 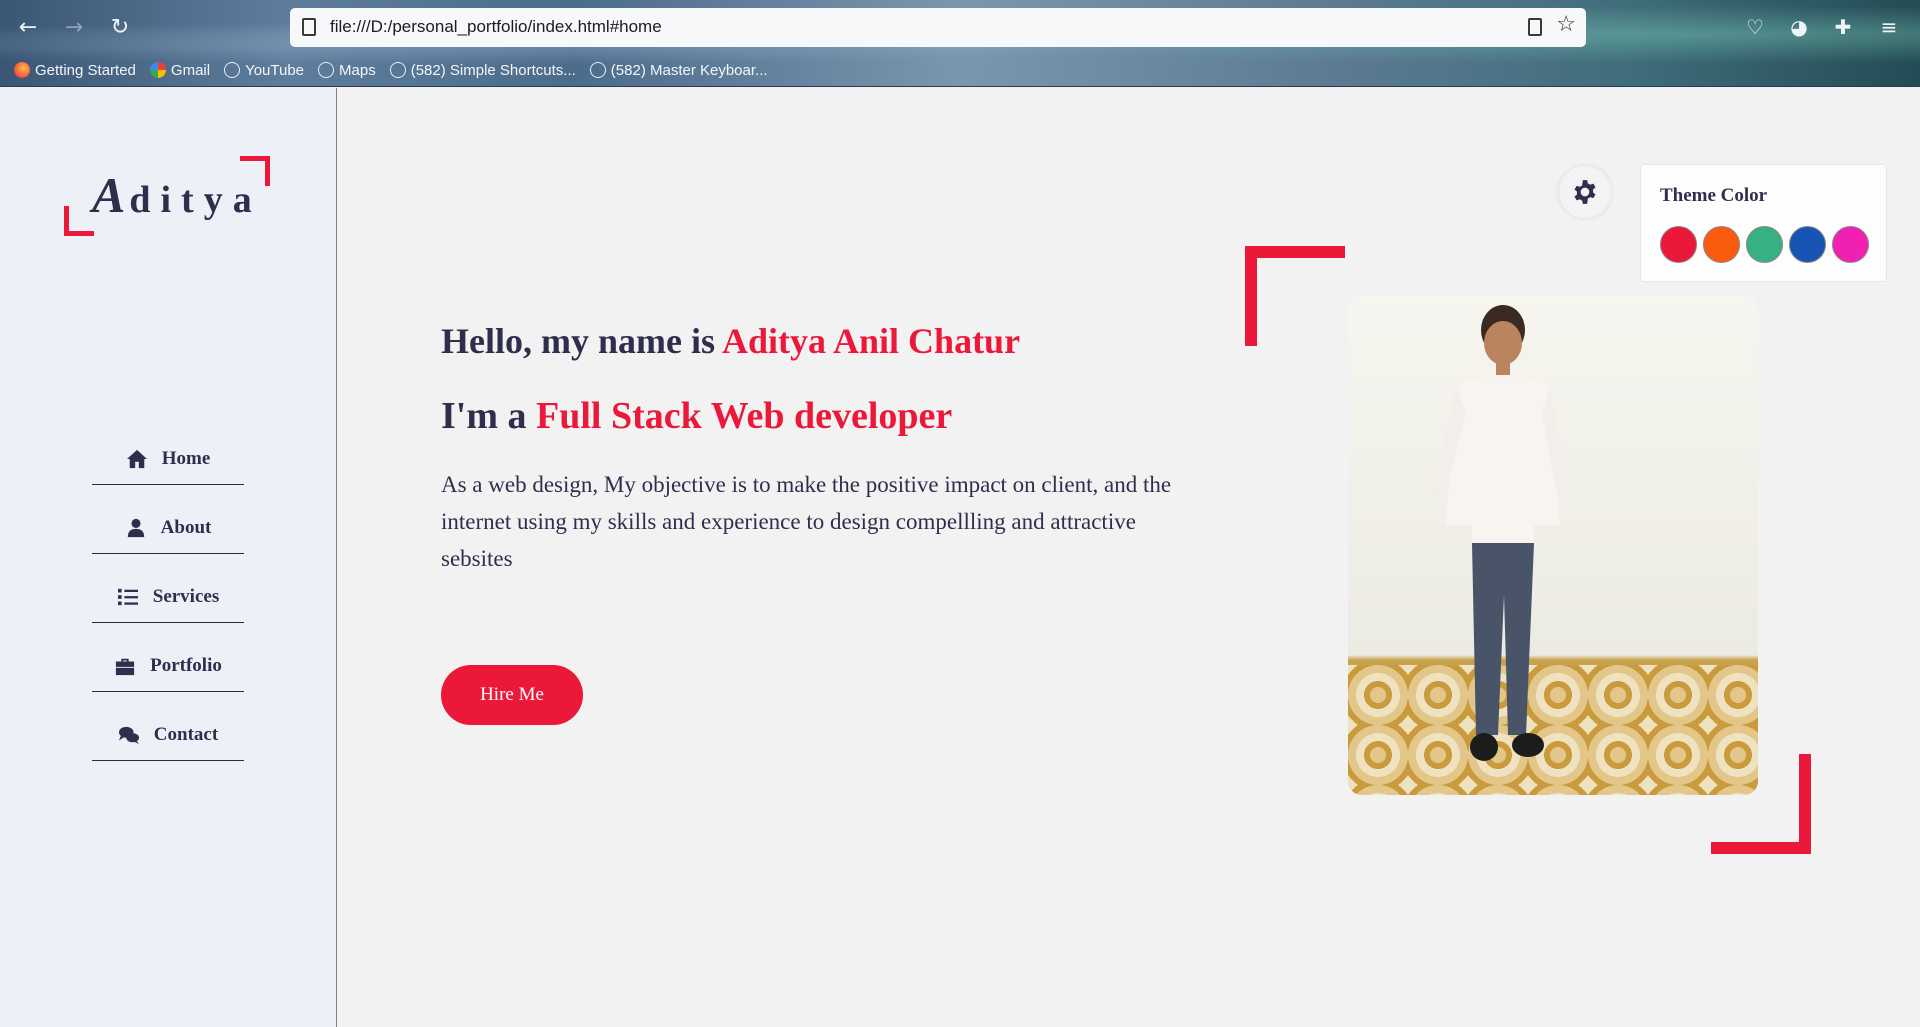 I want to click on comments-icon, so click(x=128, y=735).